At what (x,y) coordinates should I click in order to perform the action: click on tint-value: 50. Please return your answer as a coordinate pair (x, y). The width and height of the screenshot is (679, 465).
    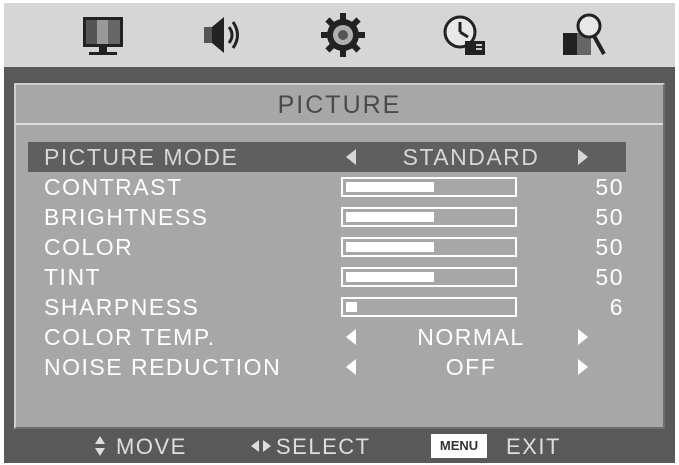
    Looking at the image, I should click on (609, 277).